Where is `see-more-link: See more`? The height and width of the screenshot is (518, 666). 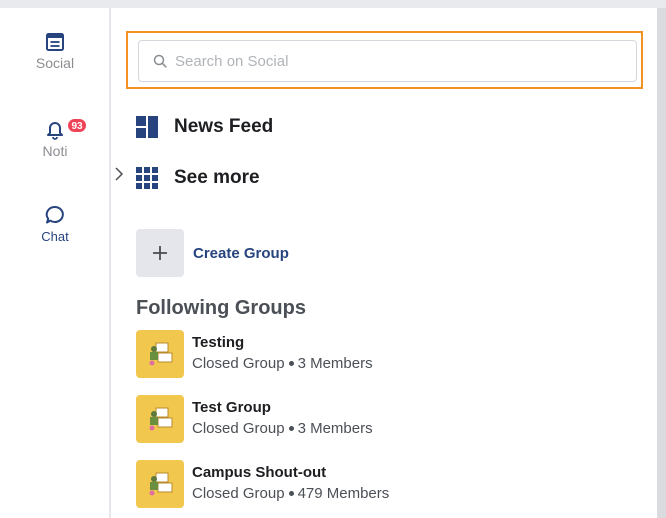
see-more-link: See more is located at coordinates (198, 178).